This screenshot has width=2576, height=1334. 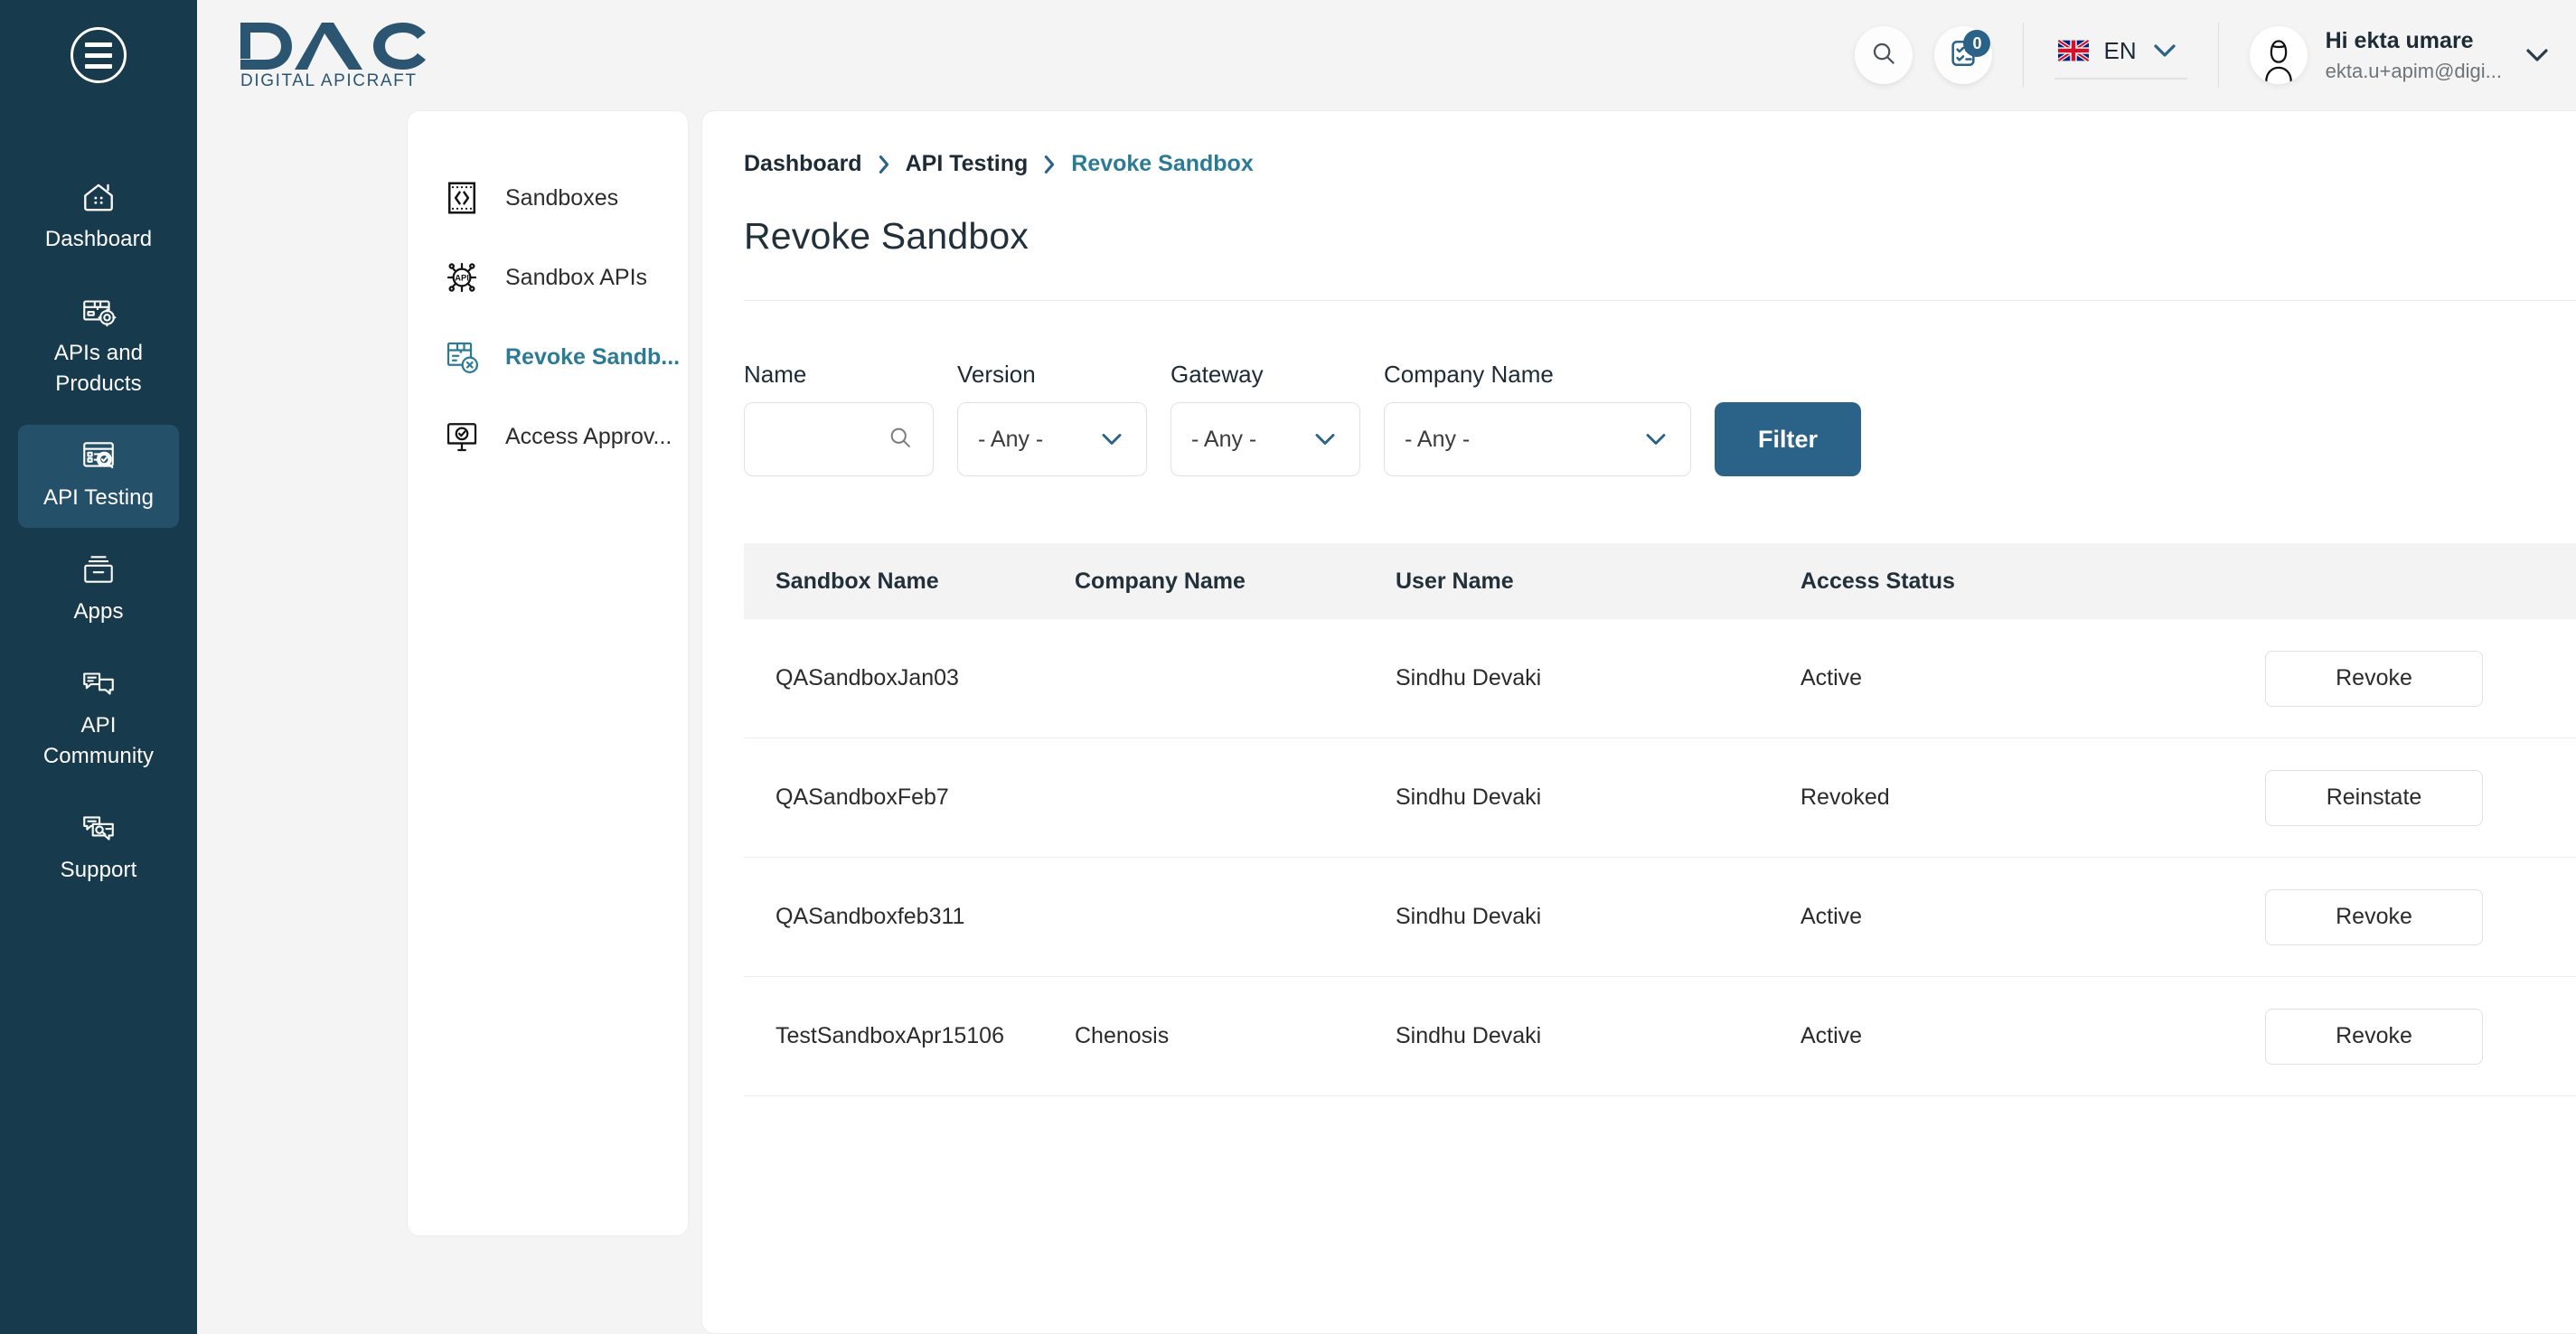 I want to click on avatar, so click(x=2279, y=55).